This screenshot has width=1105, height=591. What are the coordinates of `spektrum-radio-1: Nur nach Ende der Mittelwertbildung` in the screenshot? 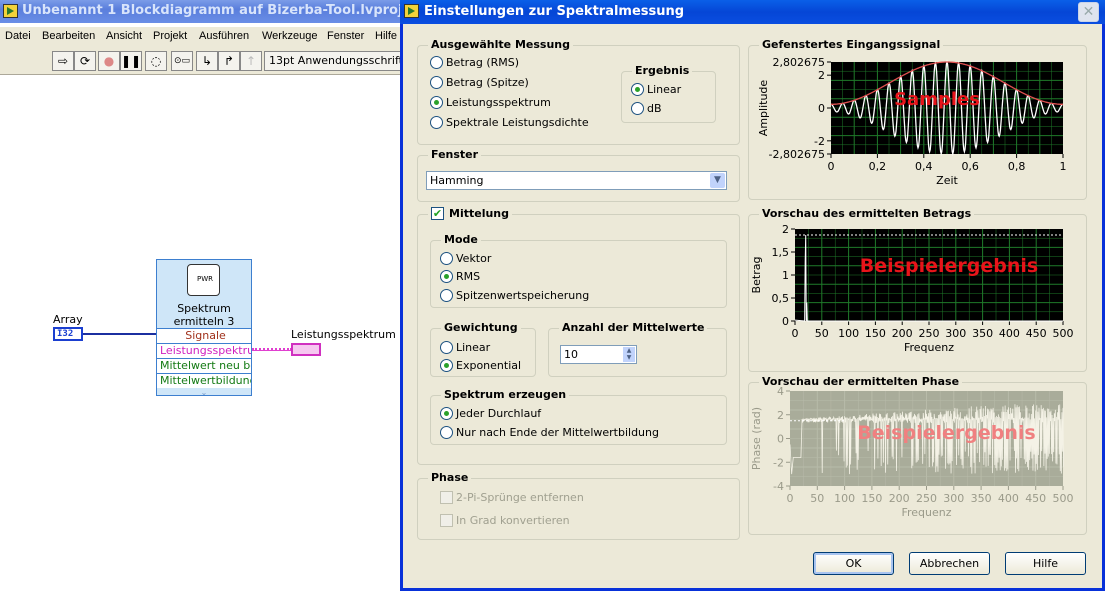 It's located at (549, 432).